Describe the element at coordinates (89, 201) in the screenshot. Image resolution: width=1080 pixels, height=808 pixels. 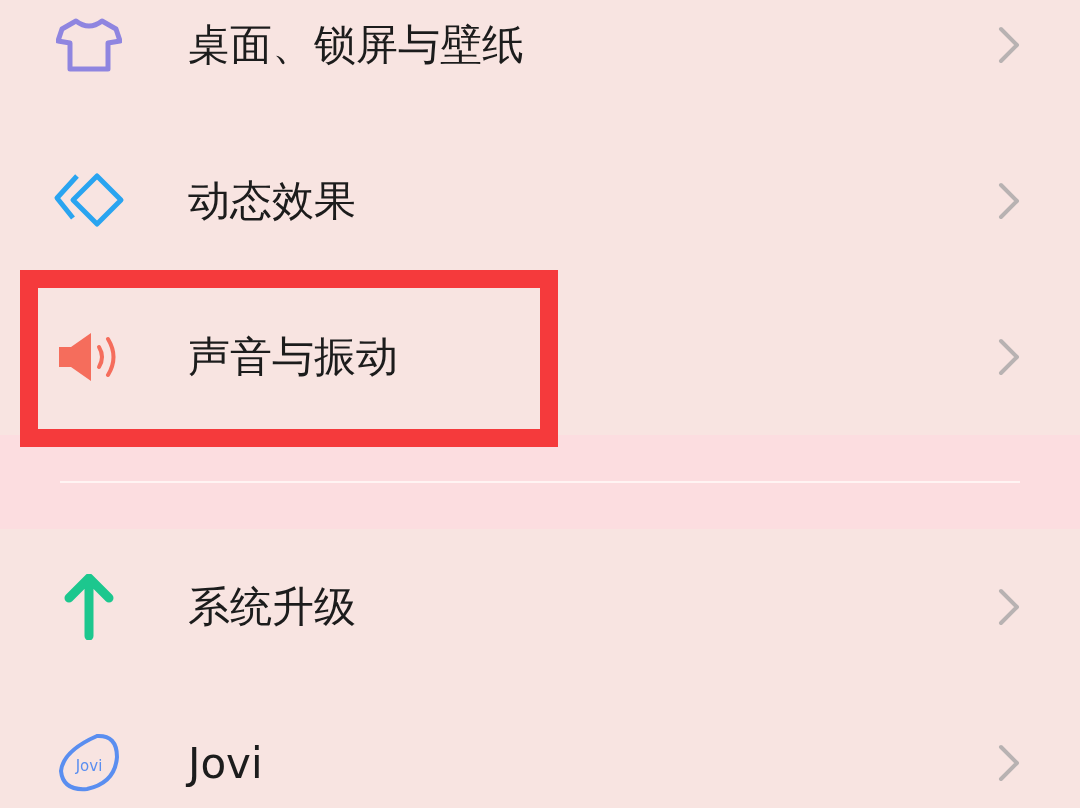
I see `diamond-icon` at that location.